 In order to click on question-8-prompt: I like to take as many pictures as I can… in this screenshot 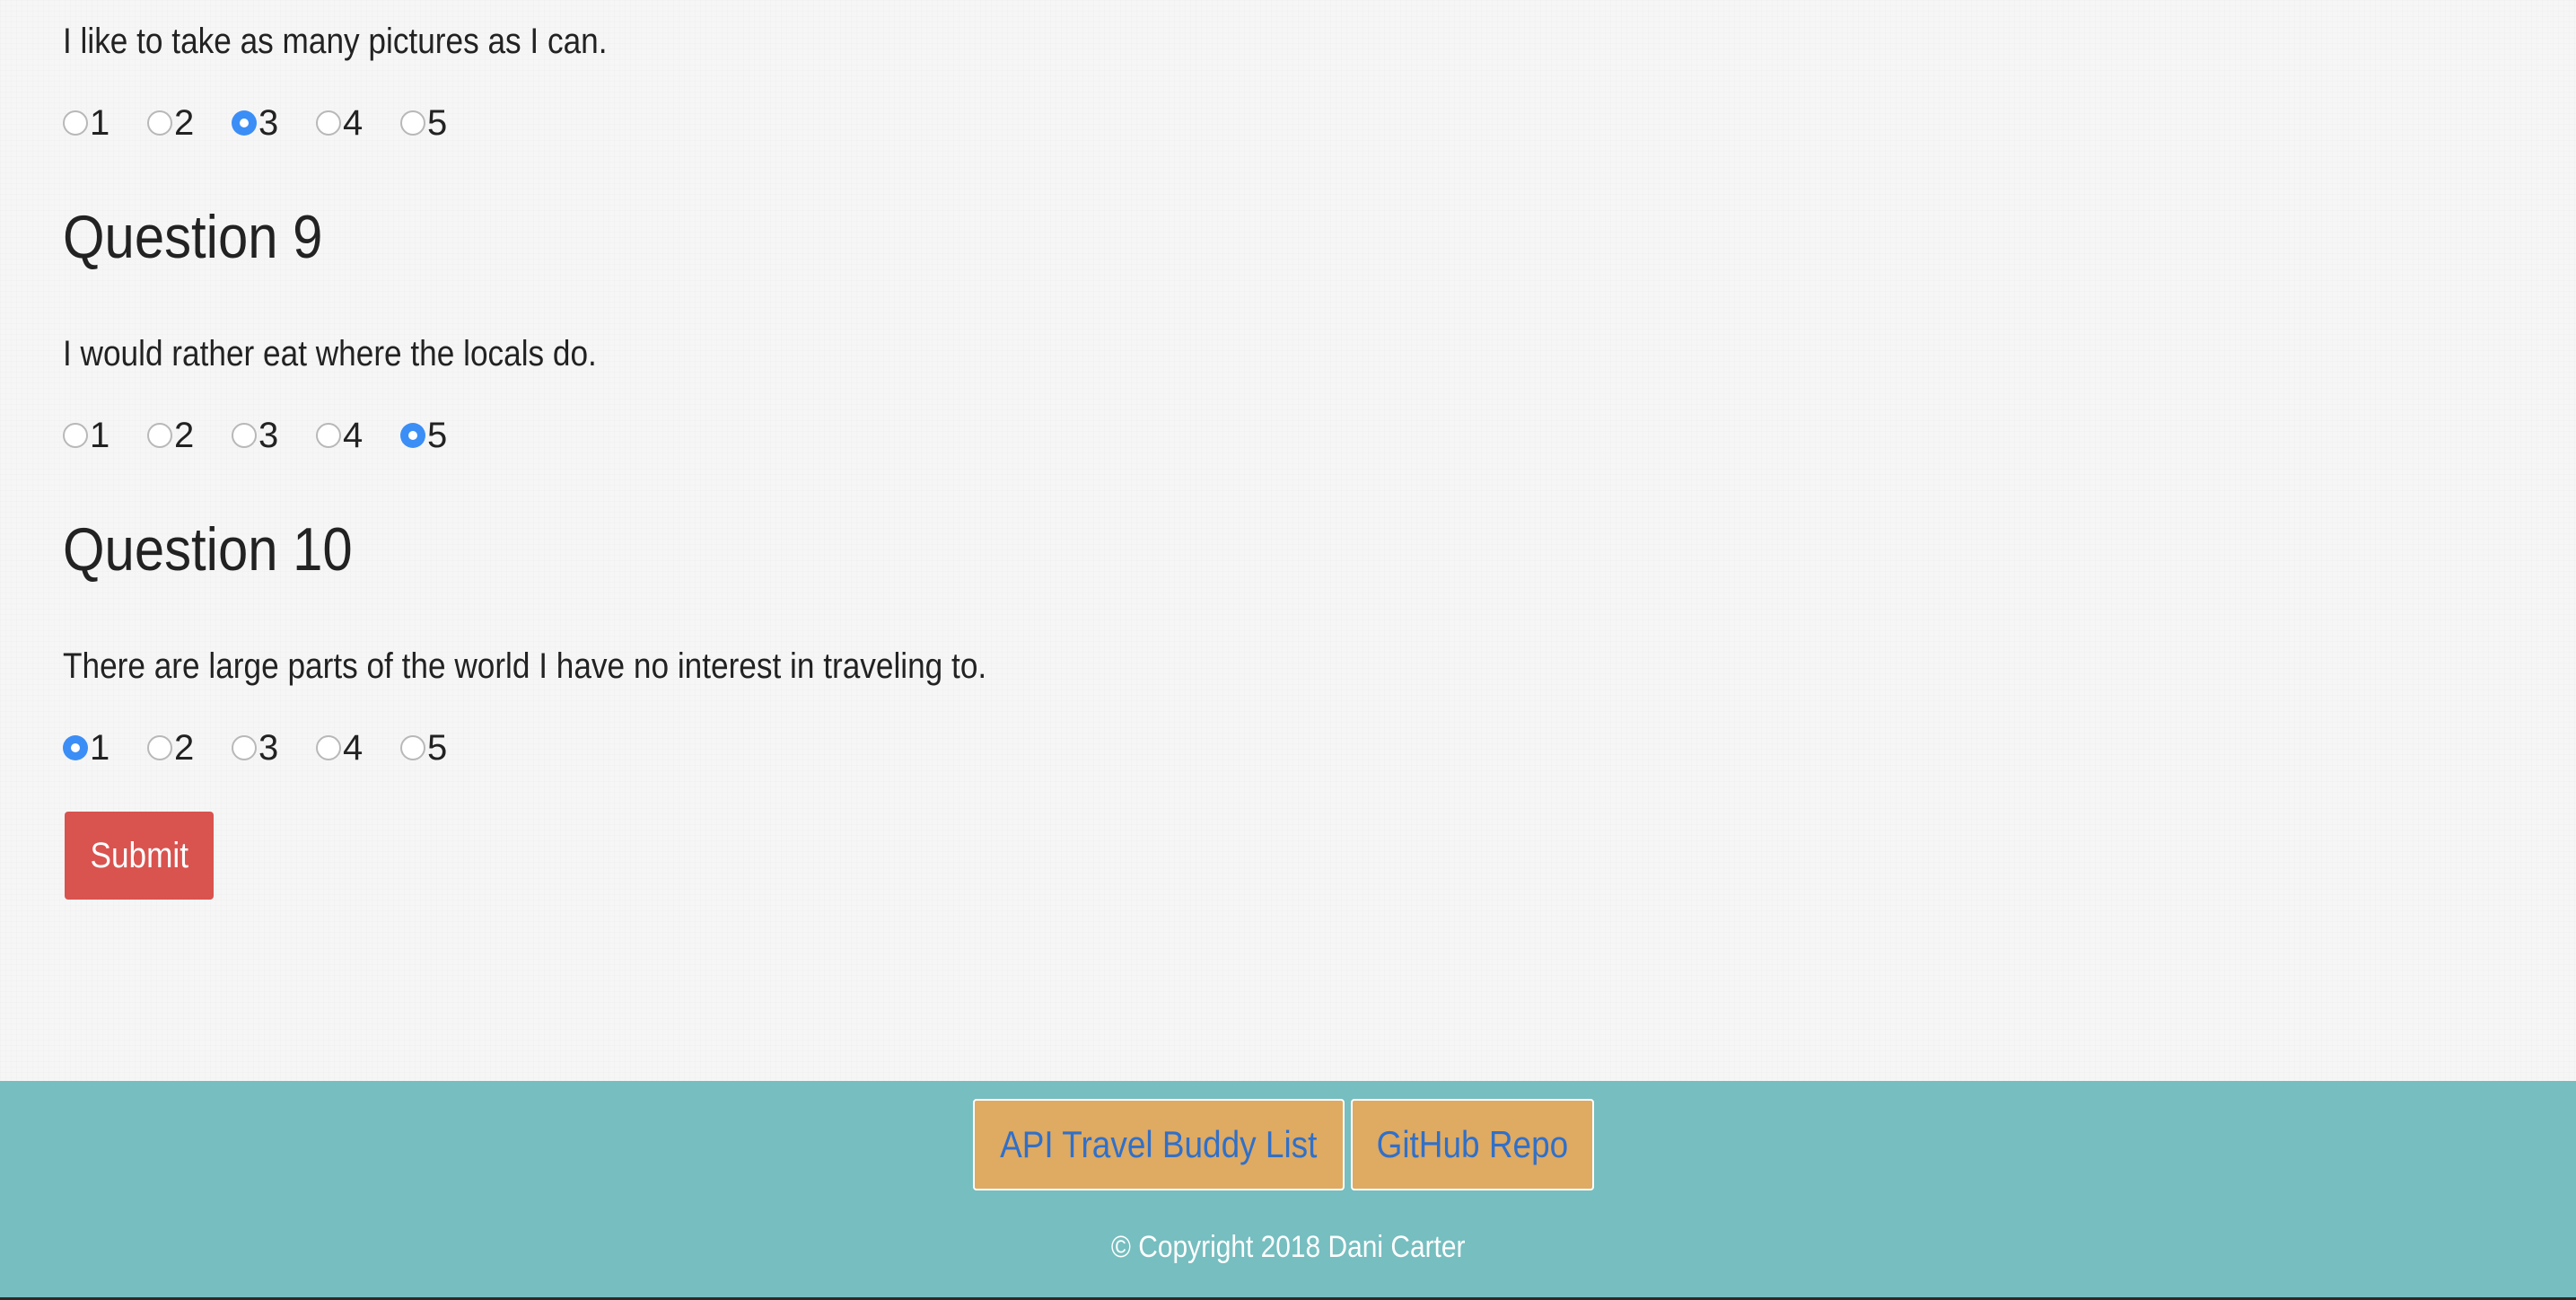, I will do `click(335, 42)`.